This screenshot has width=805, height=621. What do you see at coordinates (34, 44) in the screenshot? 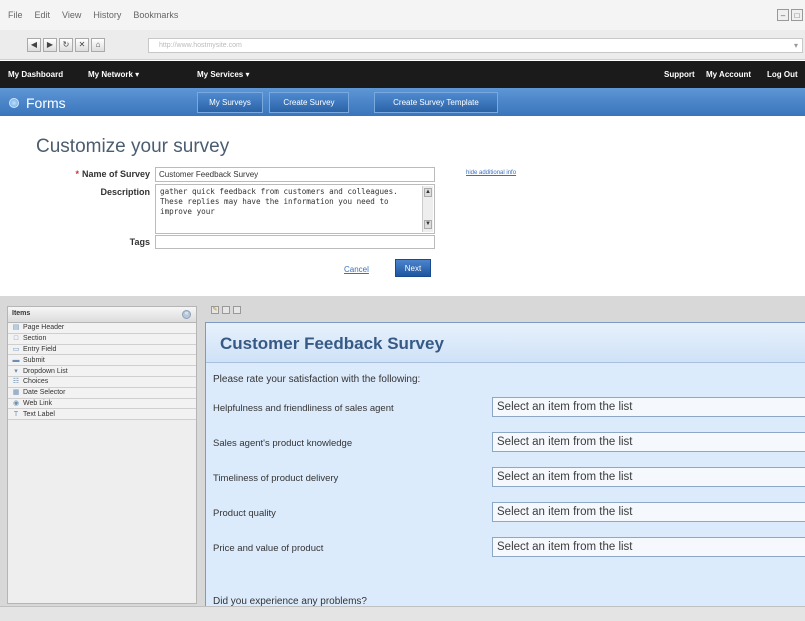
I see `back-icon: ◀` at bounding box center [34, 44].